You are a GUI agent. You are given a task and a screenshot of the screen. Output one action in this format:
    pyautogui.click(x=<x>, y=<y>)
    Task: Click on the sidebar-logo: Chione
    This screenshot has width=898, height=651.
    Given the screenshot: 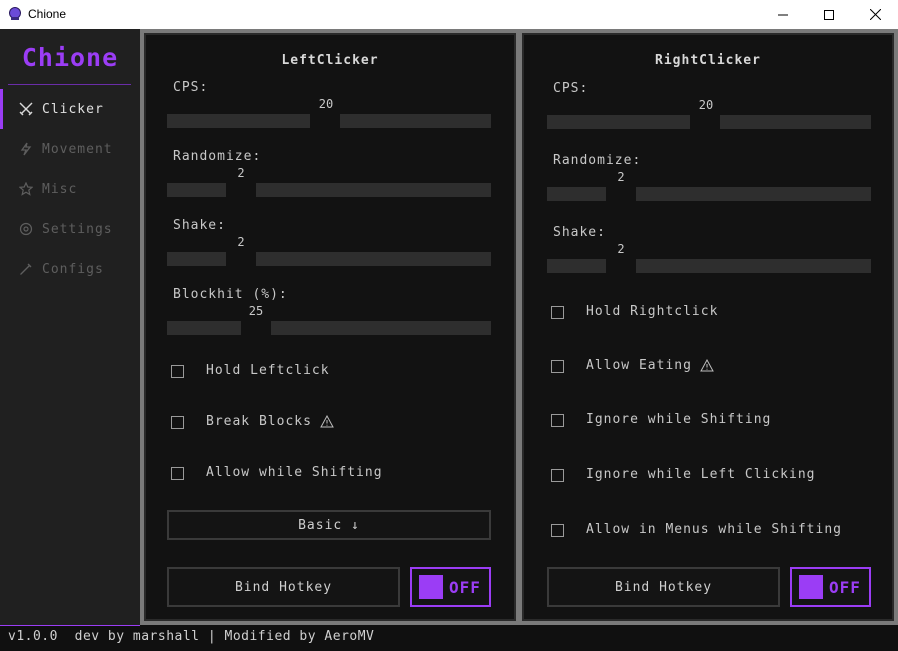 What is the action you would take?
    pyautogui.click(x=70, y=57)
    